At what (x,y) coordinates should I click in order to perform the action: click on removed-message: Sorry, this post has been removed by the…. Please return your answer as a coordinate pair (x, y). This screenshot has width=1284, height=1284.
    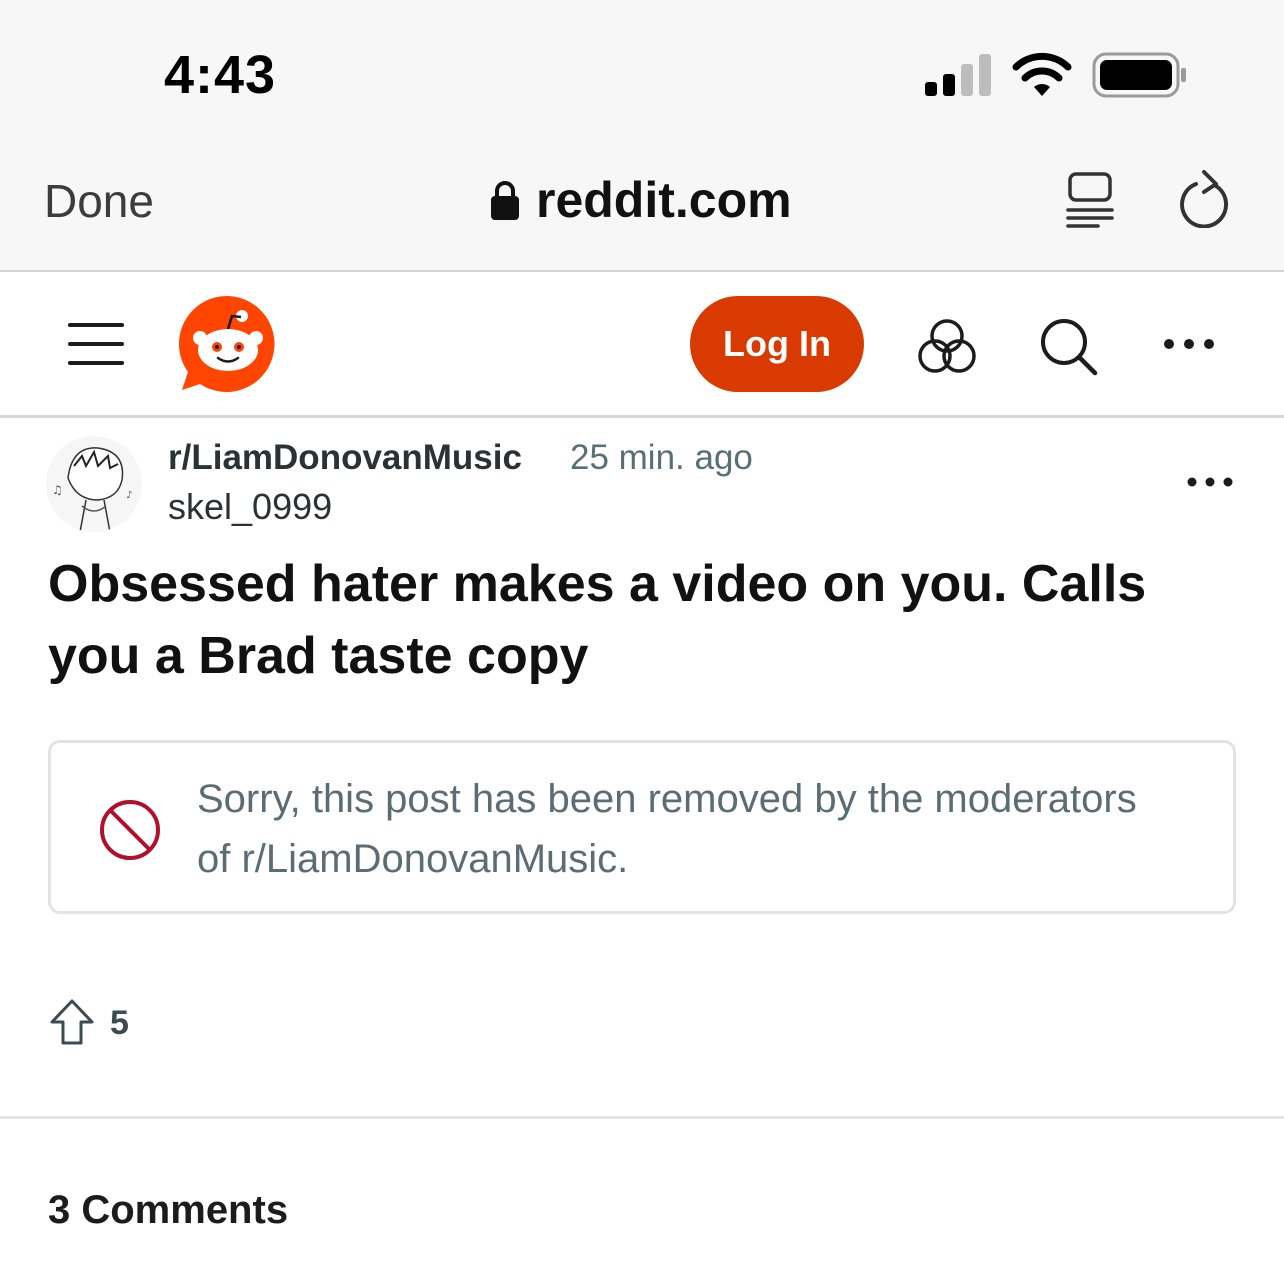
    Looking at the image, I should click on (667, 829).